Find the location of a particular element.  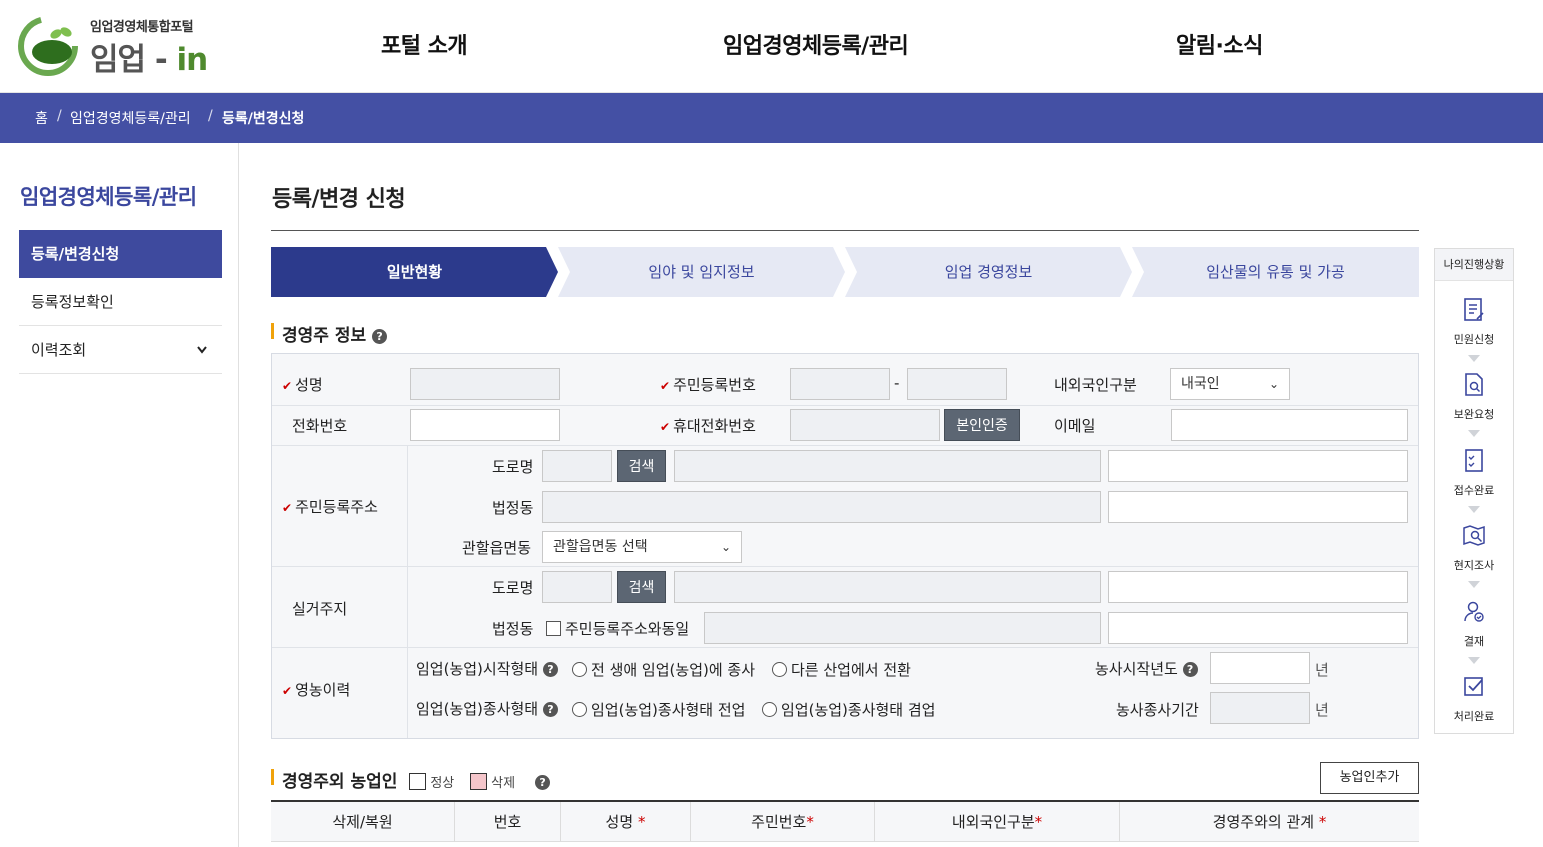

logo-dash: - is located at coordinates (161, 60).